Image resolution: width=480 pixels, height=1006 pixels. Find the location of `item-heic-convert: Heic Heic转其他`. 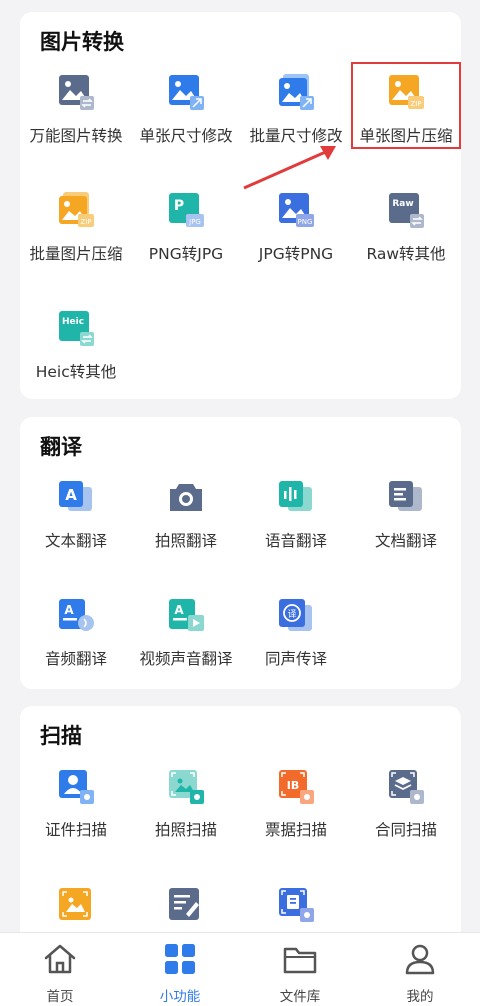

item-heic-convert: Heic Heic转其他 is located at coordinates (76, 348).